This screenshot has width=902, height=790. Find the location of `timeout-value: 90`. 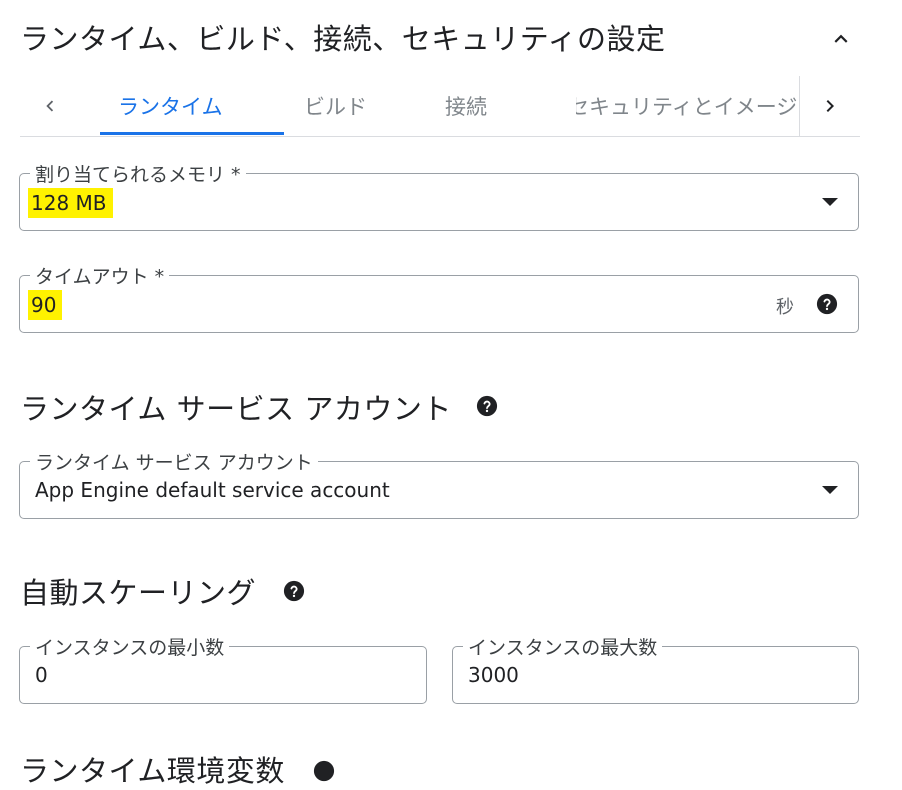

timeout-value: 90 is located at coordinates (45, 305).